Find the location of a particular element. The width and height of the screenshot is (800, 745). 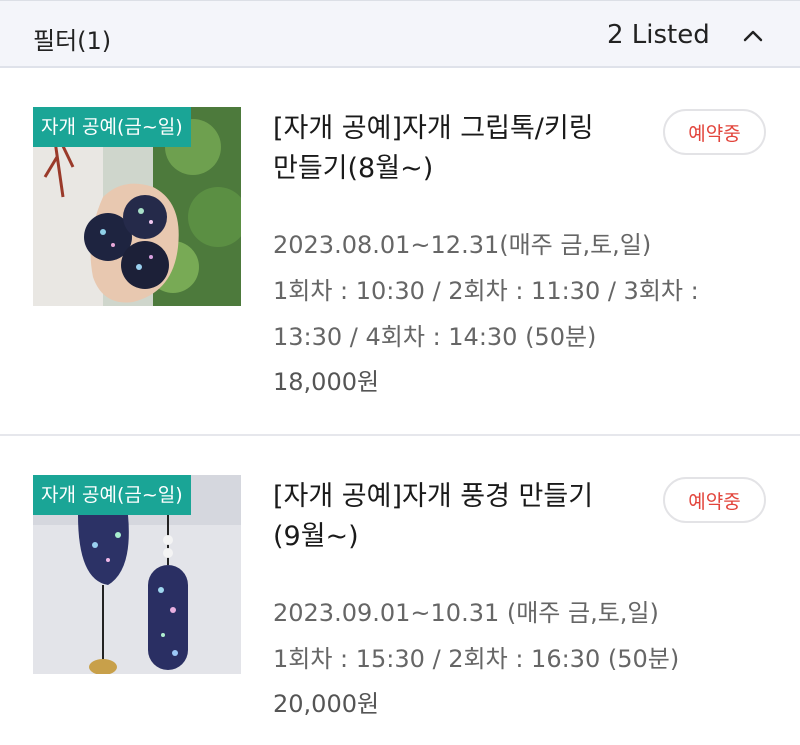

collapse-toggle-button is located at coordinates (753, 36).